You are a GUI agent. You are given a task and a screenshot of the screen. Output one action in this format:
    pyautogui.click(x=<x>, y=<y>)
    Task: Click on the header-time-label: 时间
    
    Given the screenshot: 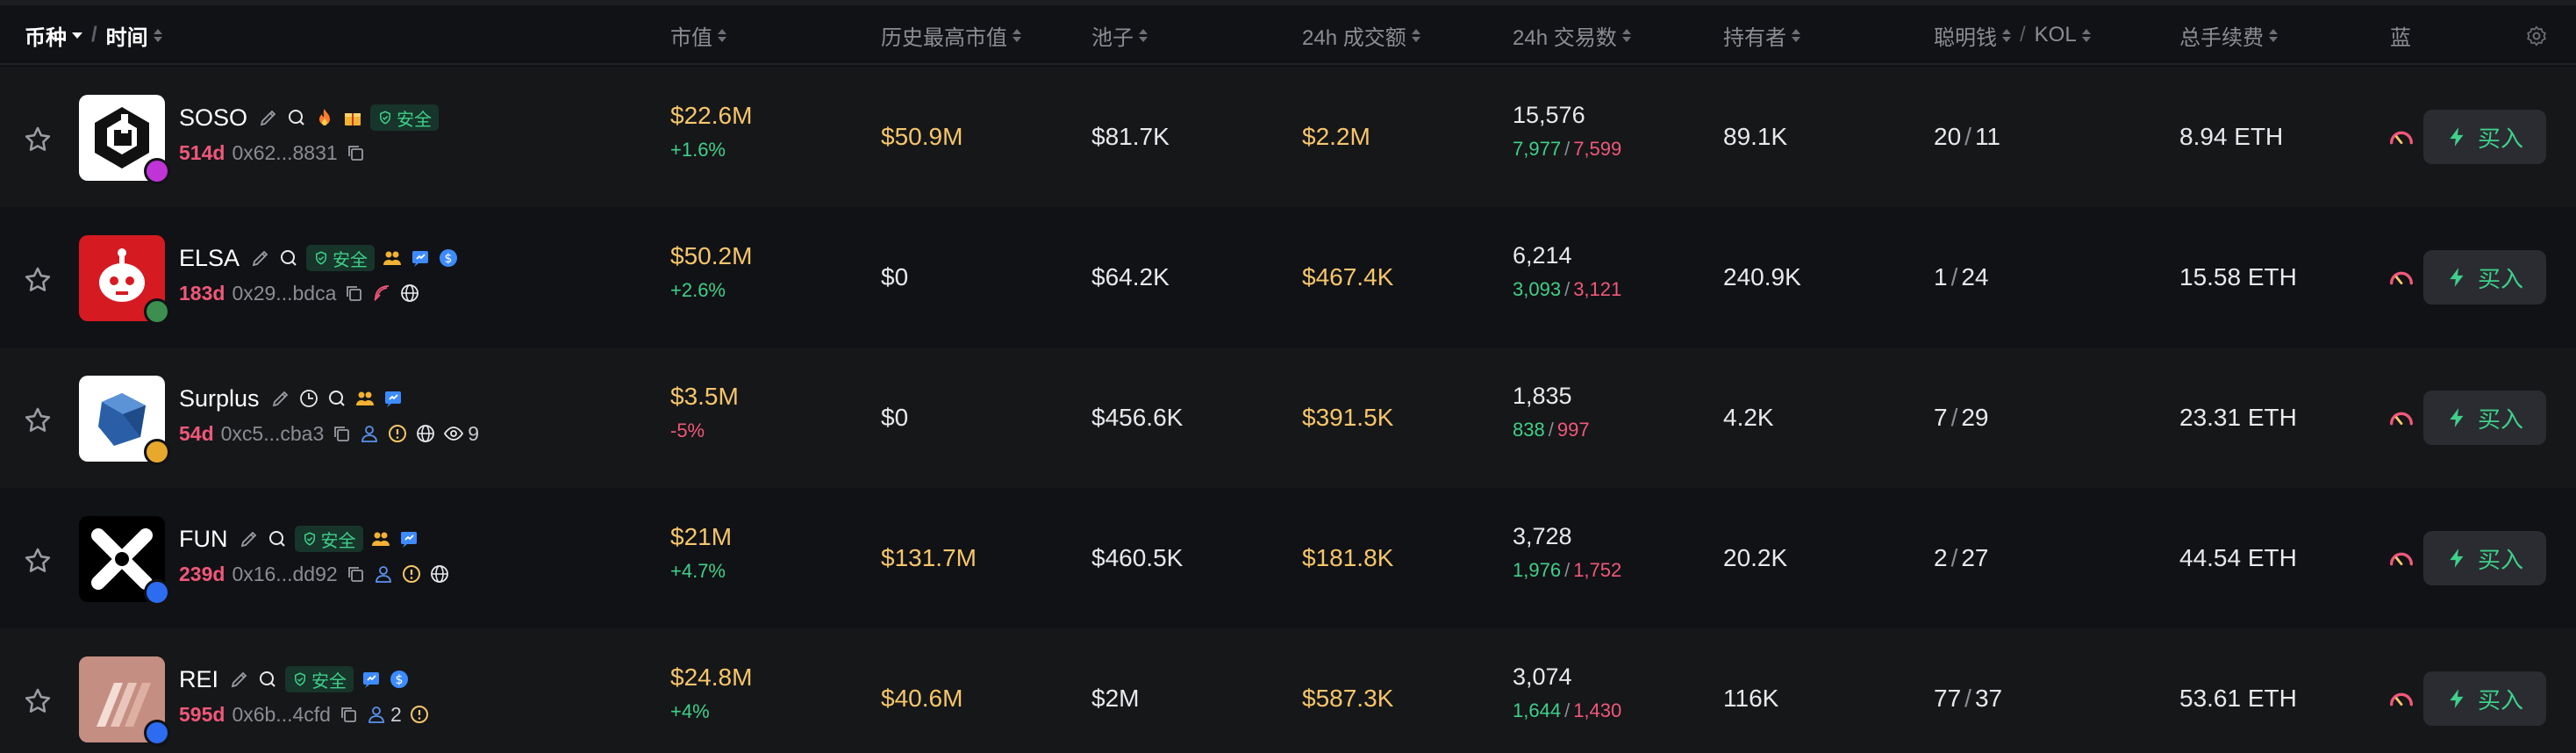 What is the action you would take?
    pyautogui.click(x=127, y=35)
    